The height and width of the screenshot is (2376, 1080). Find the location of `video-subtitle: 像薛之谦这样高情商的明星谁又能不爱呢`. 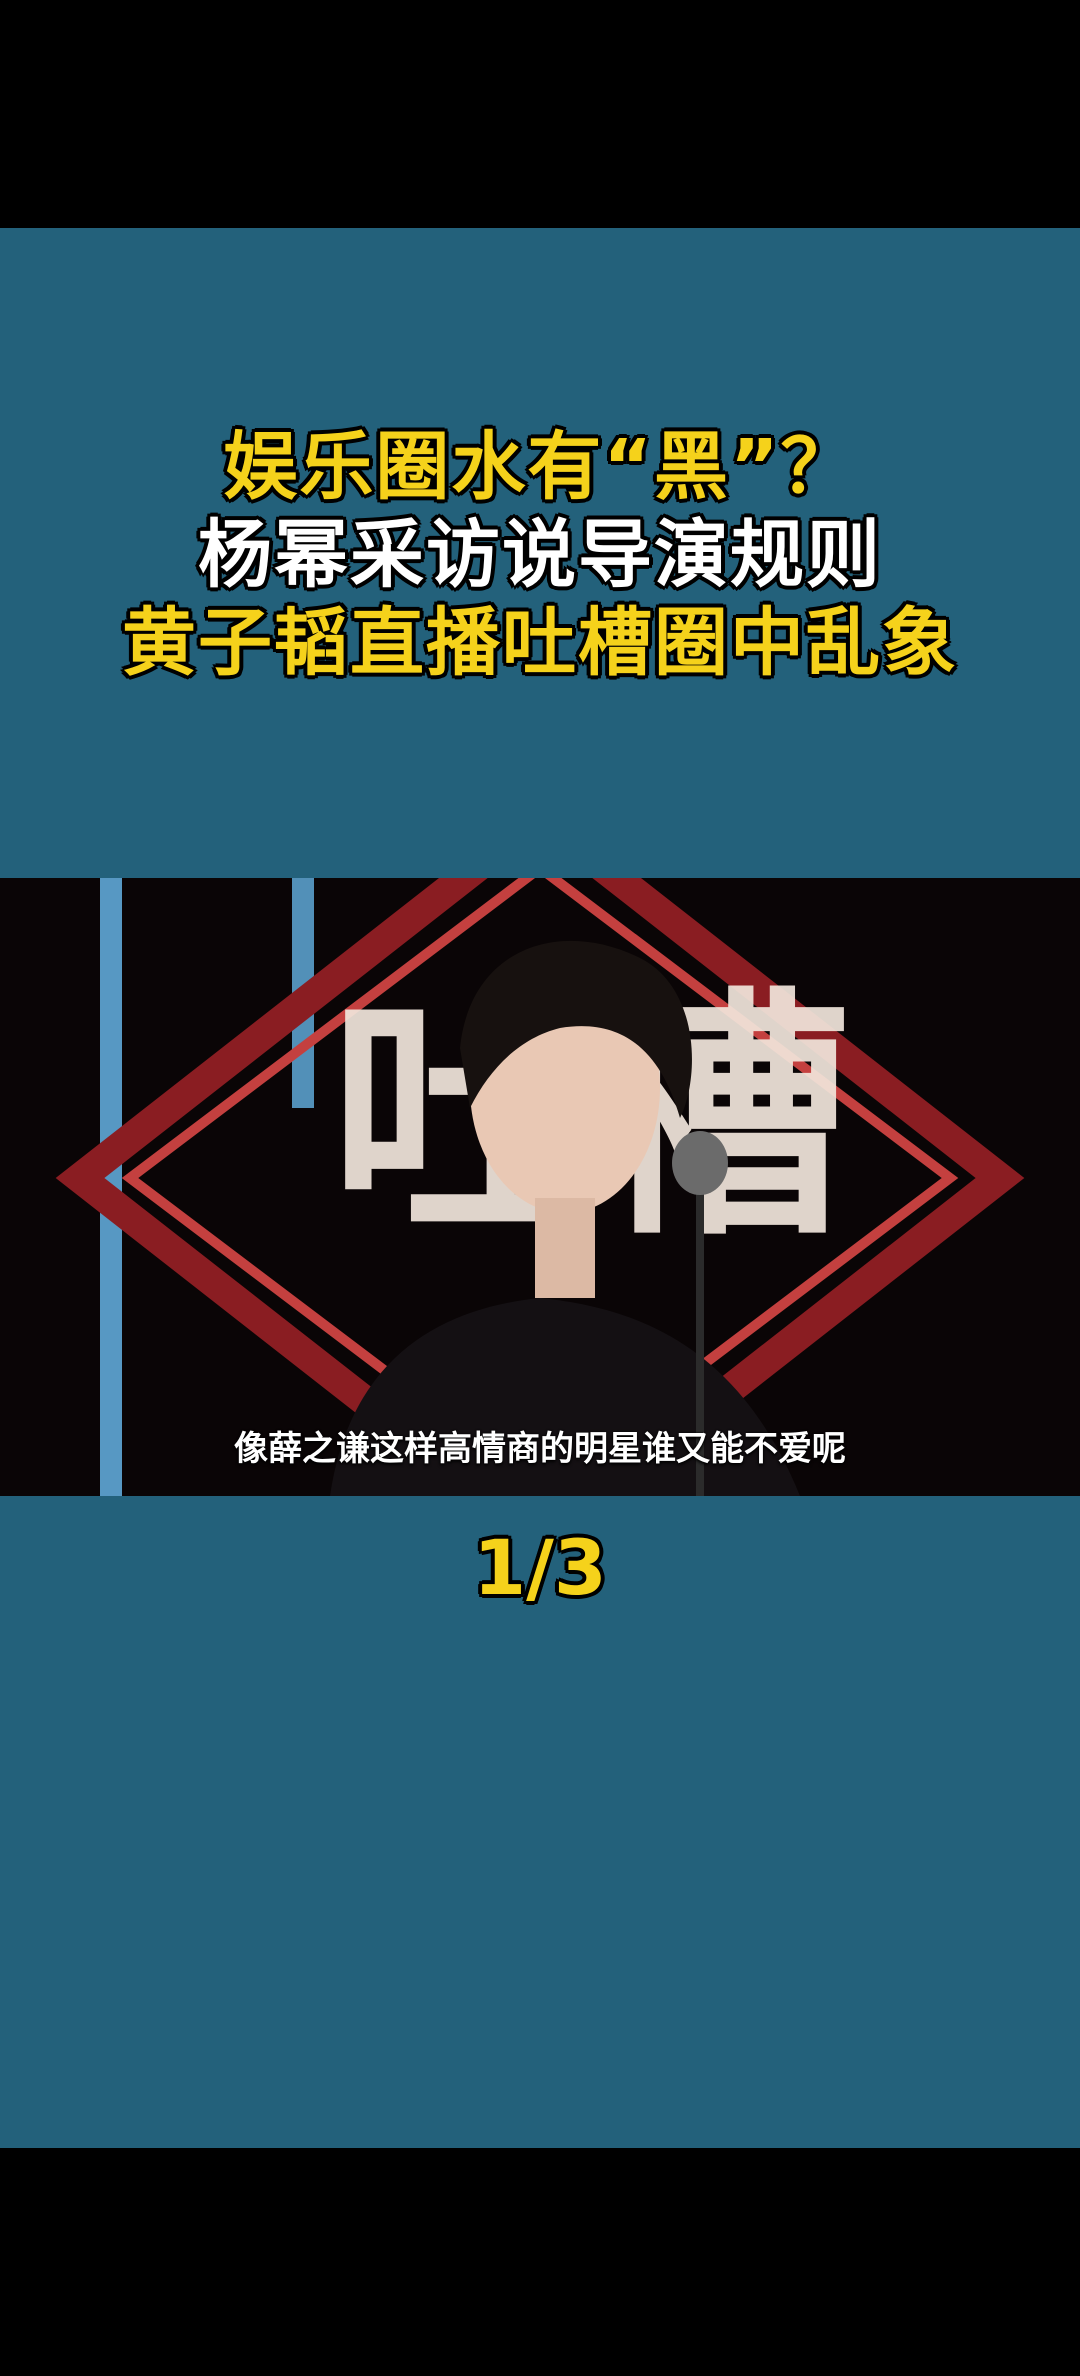

video-subtitle: 像薛之谦这样高情商的明星谁又能不爱呢 is located at coordinates (540, 1449).